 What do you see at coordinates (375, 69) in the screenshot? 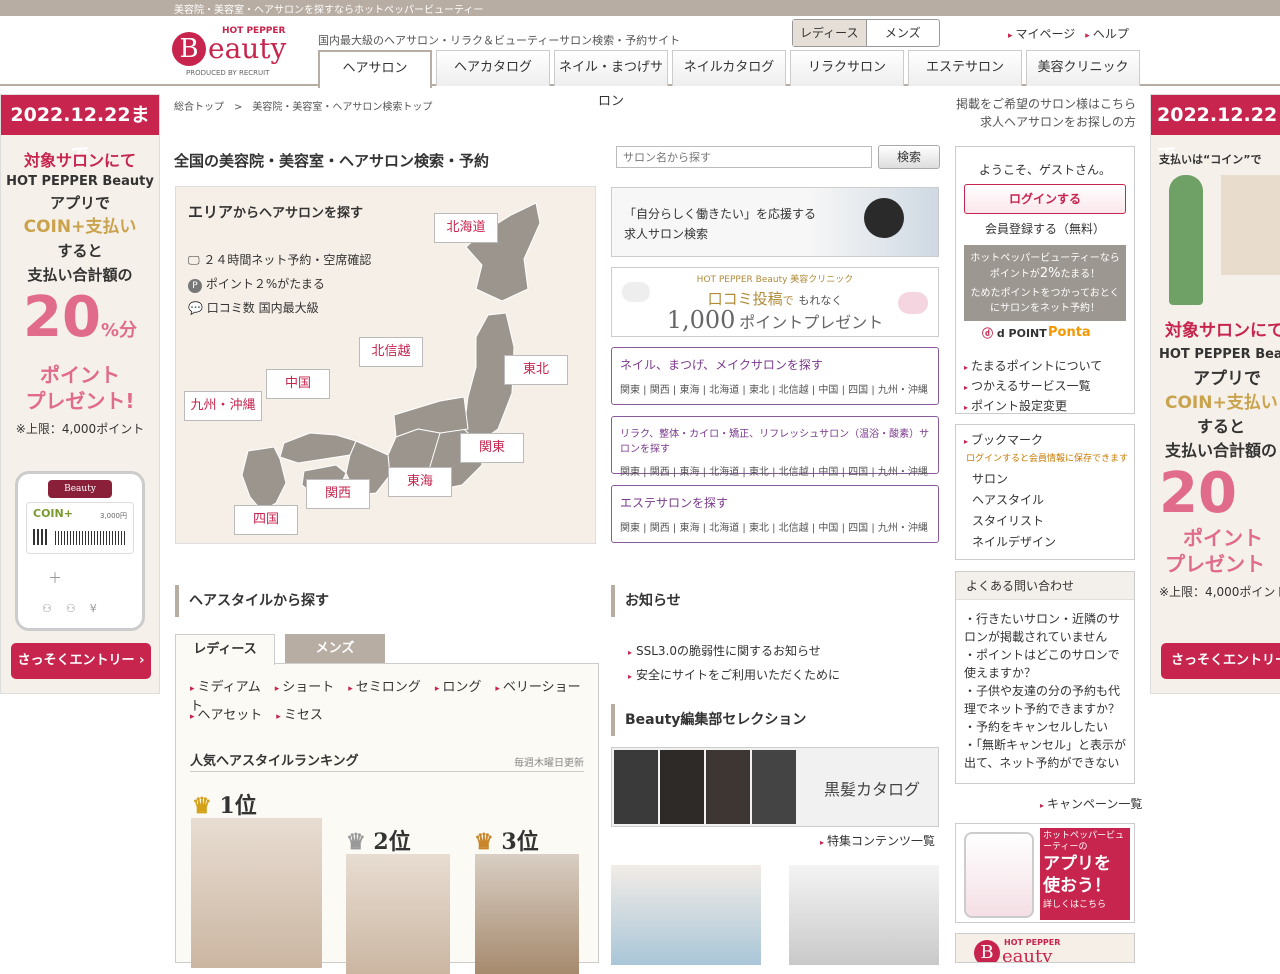
I see `tab-hair-salon: ヘアサロン` at bounding box center [375, 69].